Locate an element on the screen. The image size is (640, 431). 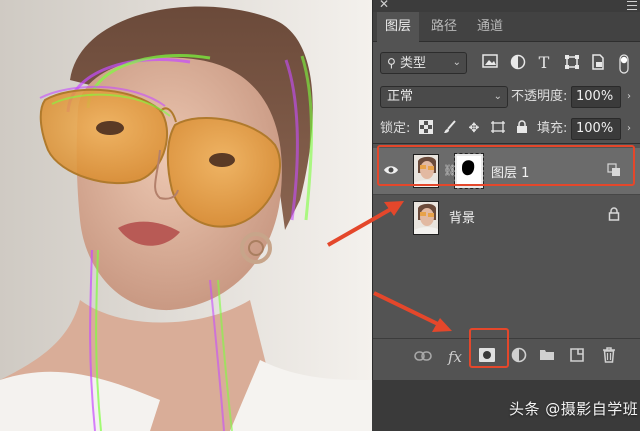
lock-fill-row: 锁定: ✥ 填充: 100% › is located at coordinates (506, 129).